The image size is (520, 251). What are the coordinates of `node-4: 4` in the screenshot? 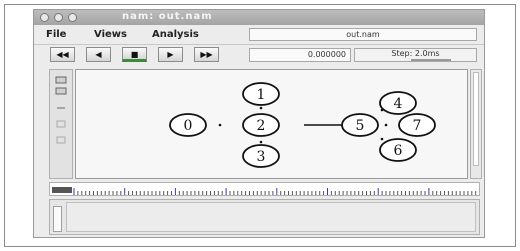 It's located at (398, 103).